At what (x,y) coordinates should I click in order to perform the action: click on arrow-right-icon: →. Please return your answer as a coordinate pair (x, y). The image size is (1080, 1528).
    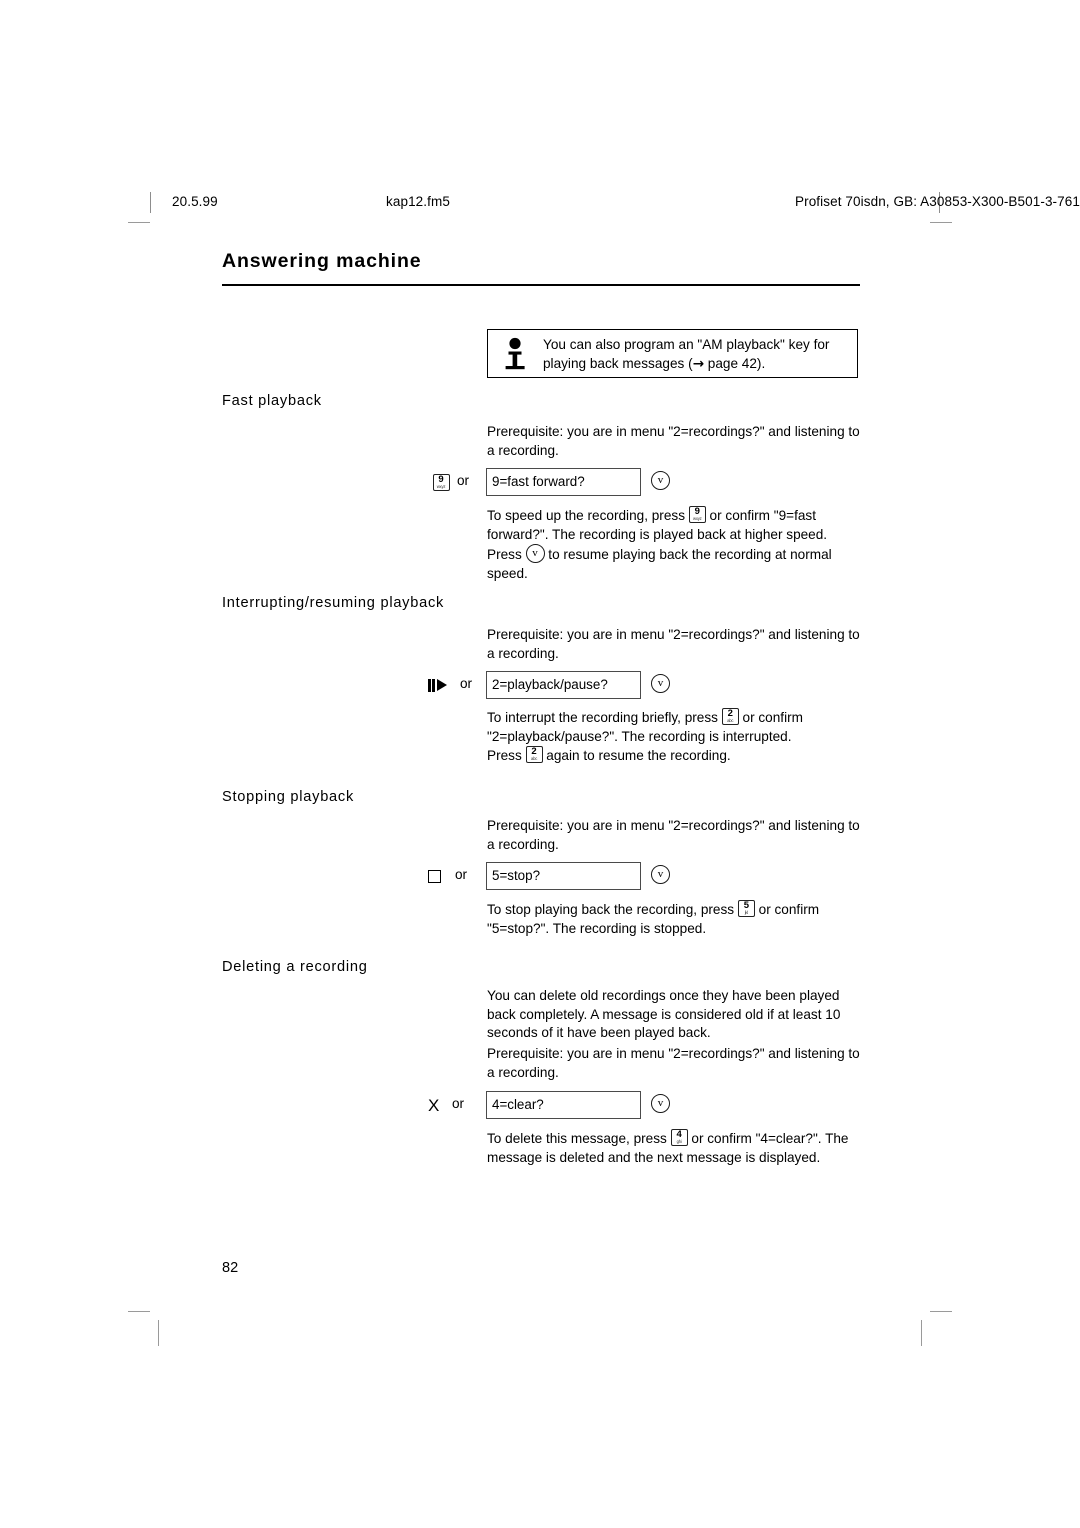
    Looking at the image, I should click on (698, 363).